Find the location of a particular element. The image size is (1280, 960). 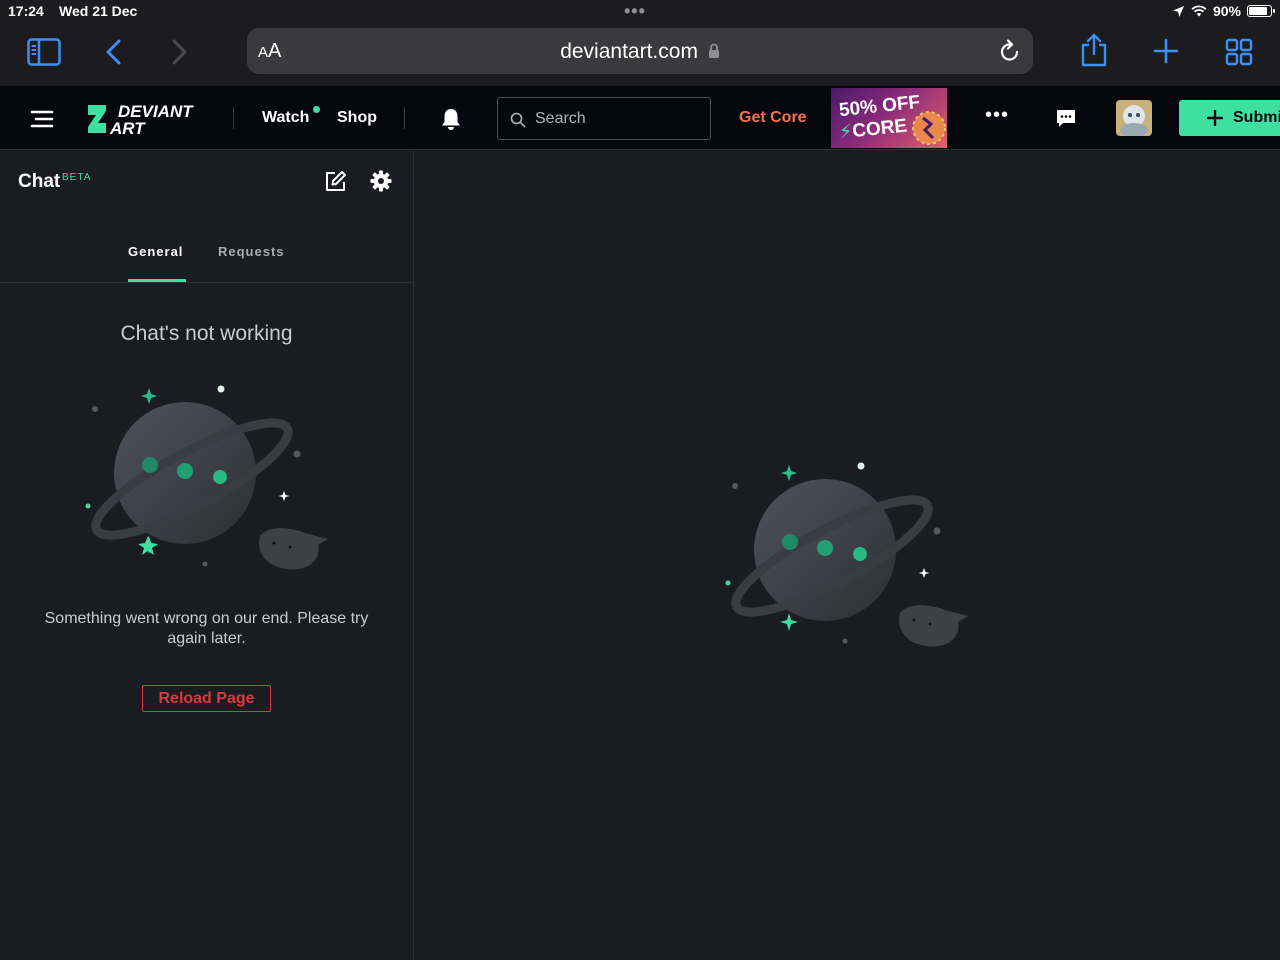

chat-icon is located at coordinates (1066, 118).